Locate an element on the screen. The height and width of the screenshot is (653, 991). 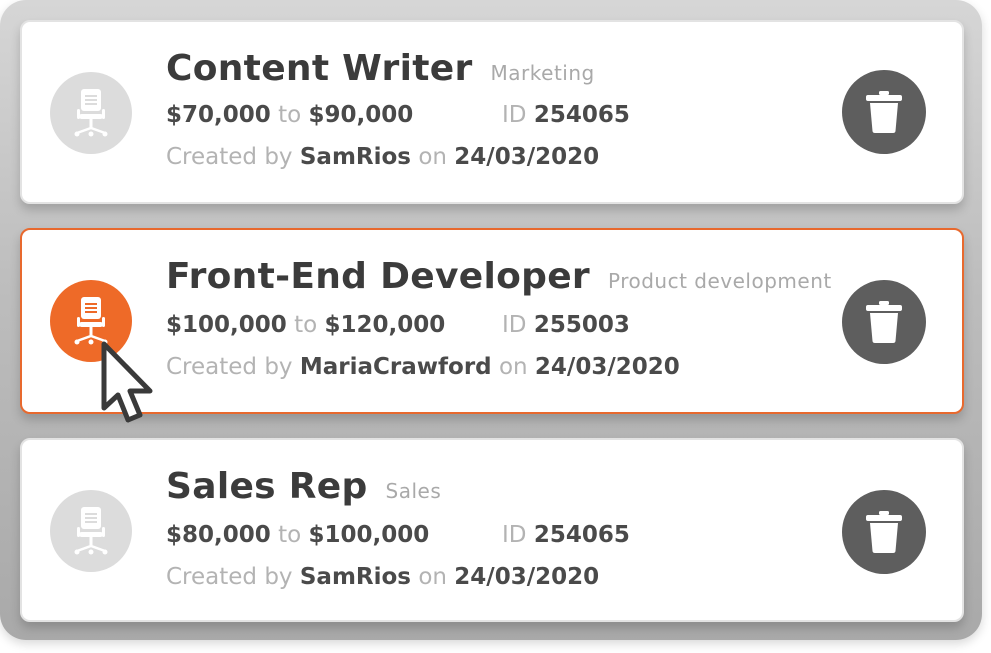
mouse-pointer-icon is located at coordinates (127, 382).